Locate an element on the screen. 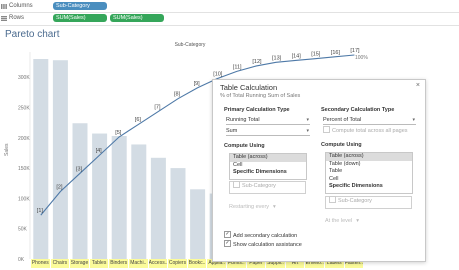  add-secondary-checkbox: ✓ Add secondary calculation is located at coordinates (260, 235).